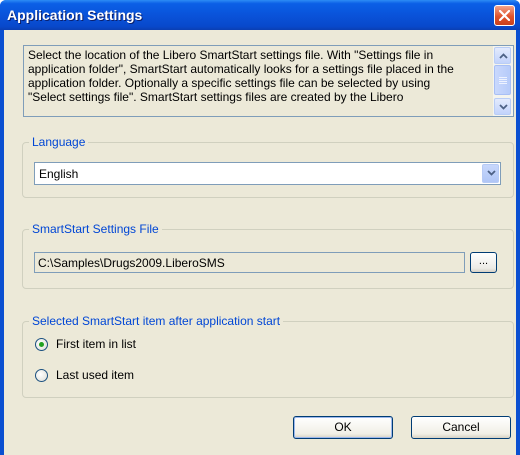 Image resolution: width=520 pixels, height=455 pixels. I want to click on radio-selected-dot, so click(41, 344).